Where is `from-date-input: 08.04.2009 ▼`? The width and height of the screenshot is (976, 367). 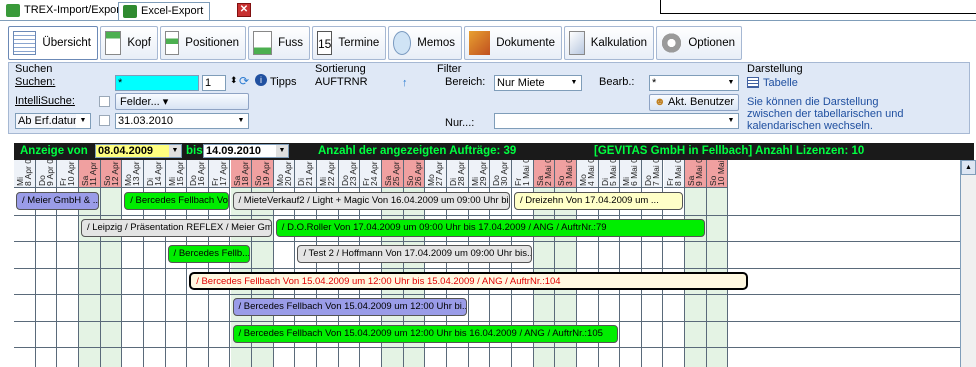 from-date-input: 08.04.2009 ▼ is located at coordinates (138, 151).